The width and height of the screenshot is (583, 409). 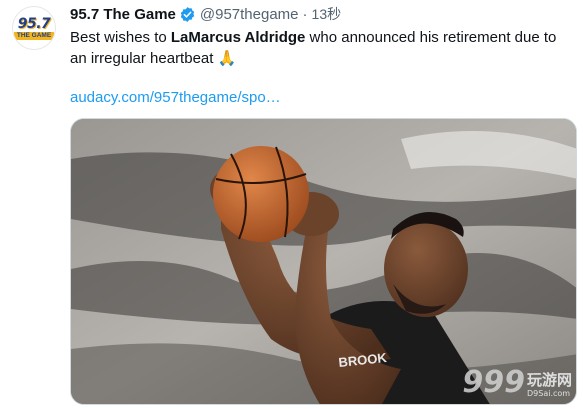 What do you see at coordinates (187, 14) in the screenshot?
I see `verified-badge-icon` at bounding box center [187, 14].